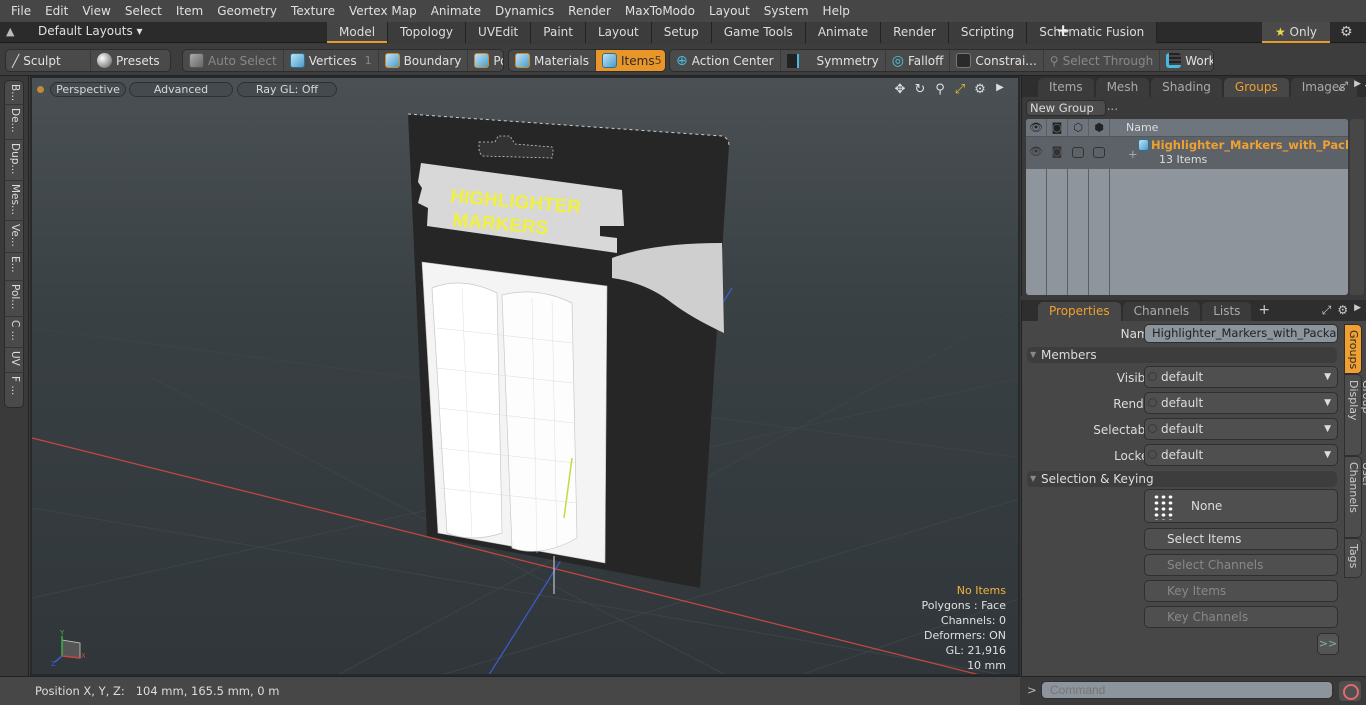 The height and width of the screenshot is (705, 1366). Describe the element at coordinates (918, 60) in the screenshot. I see `falloff-button: ◎ Falloff` at that location.